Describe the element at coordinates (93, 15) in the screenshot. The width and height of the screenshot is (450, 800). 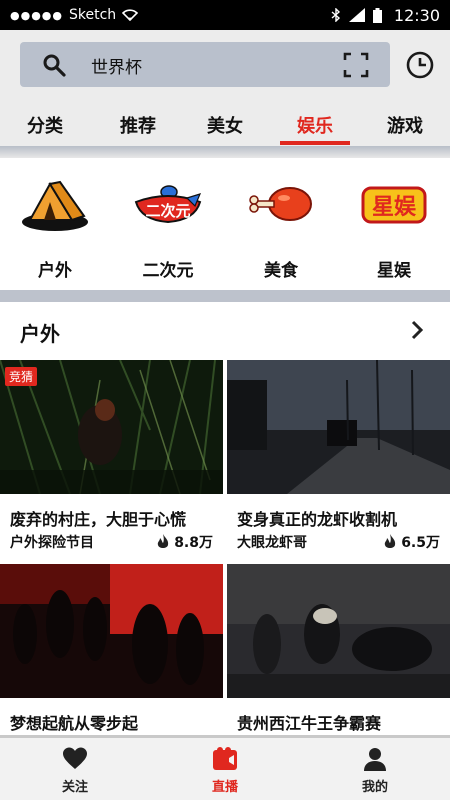
I see `carrier-name: Sketch` at that location.